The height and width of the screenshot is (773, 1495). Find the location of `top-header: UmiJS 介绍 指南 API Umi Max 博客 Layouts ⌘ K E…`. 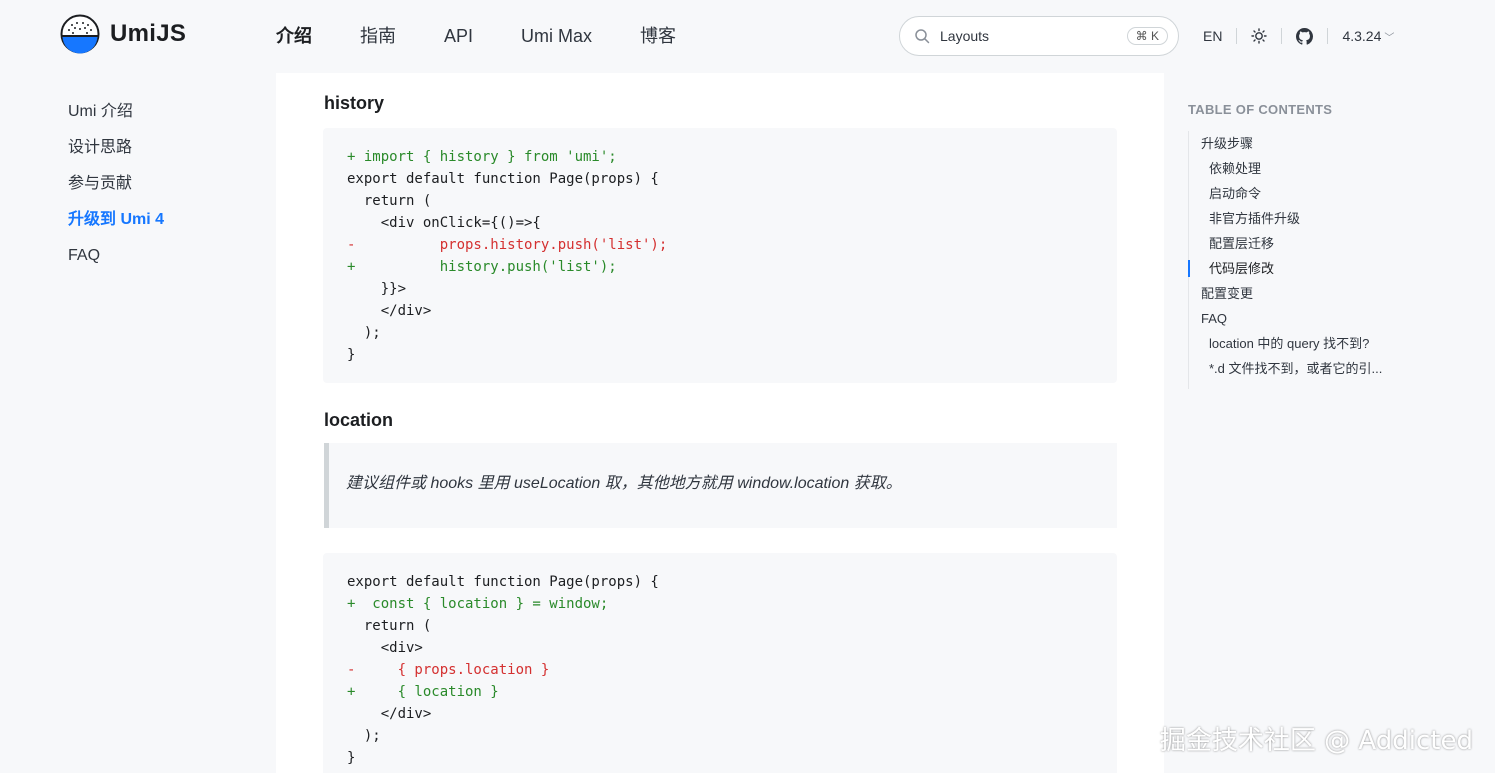

top-header: UmiJS 介绍 指南 API Umi Max 博客 Layouts ⌘ K E… is located at coordinates (747, 36).